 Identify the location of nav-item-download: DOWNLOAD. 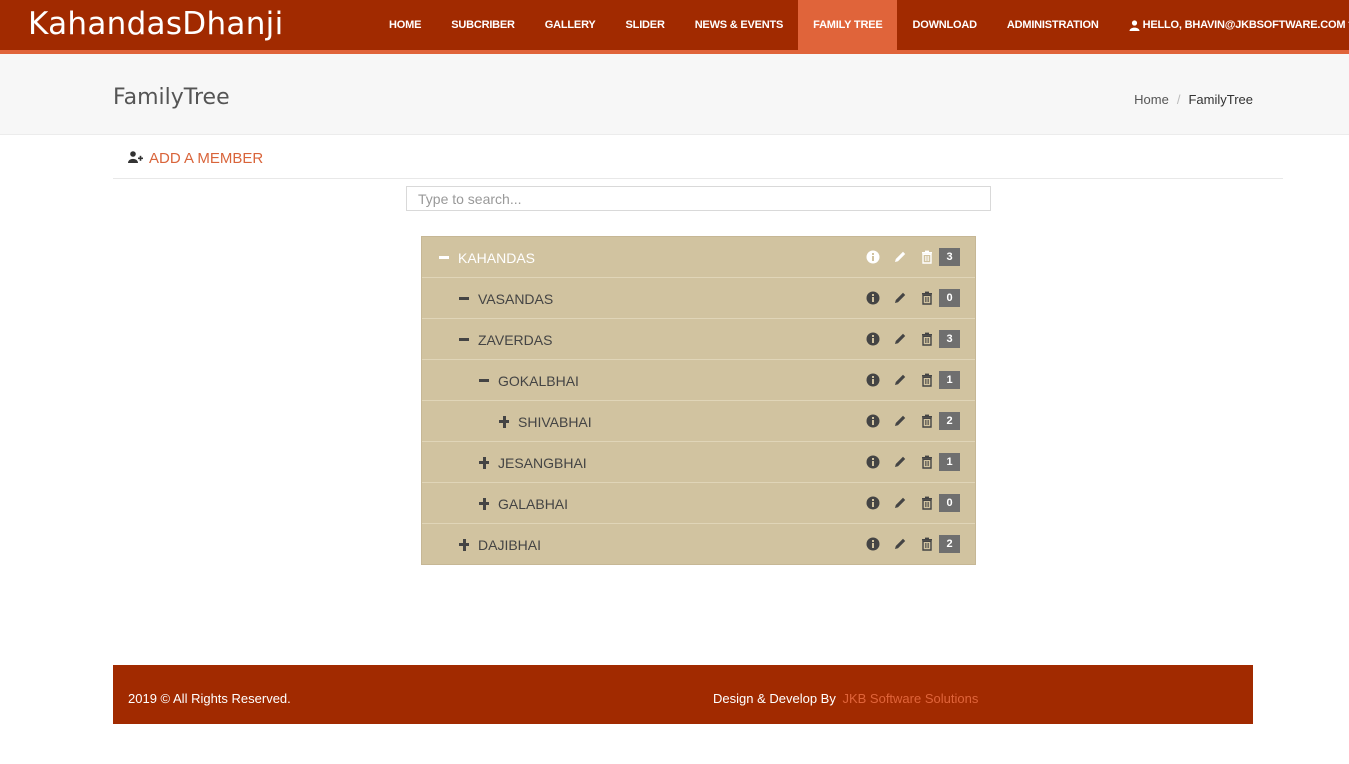
(944, 25).